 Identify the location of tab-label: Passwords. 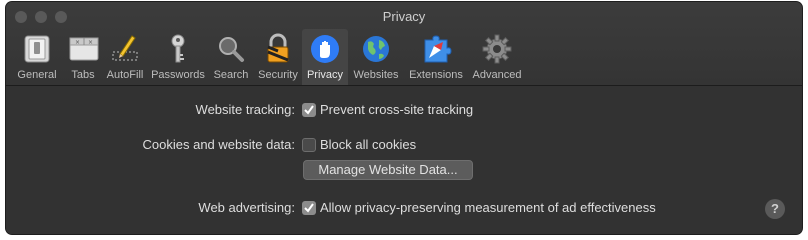
(178, 75).